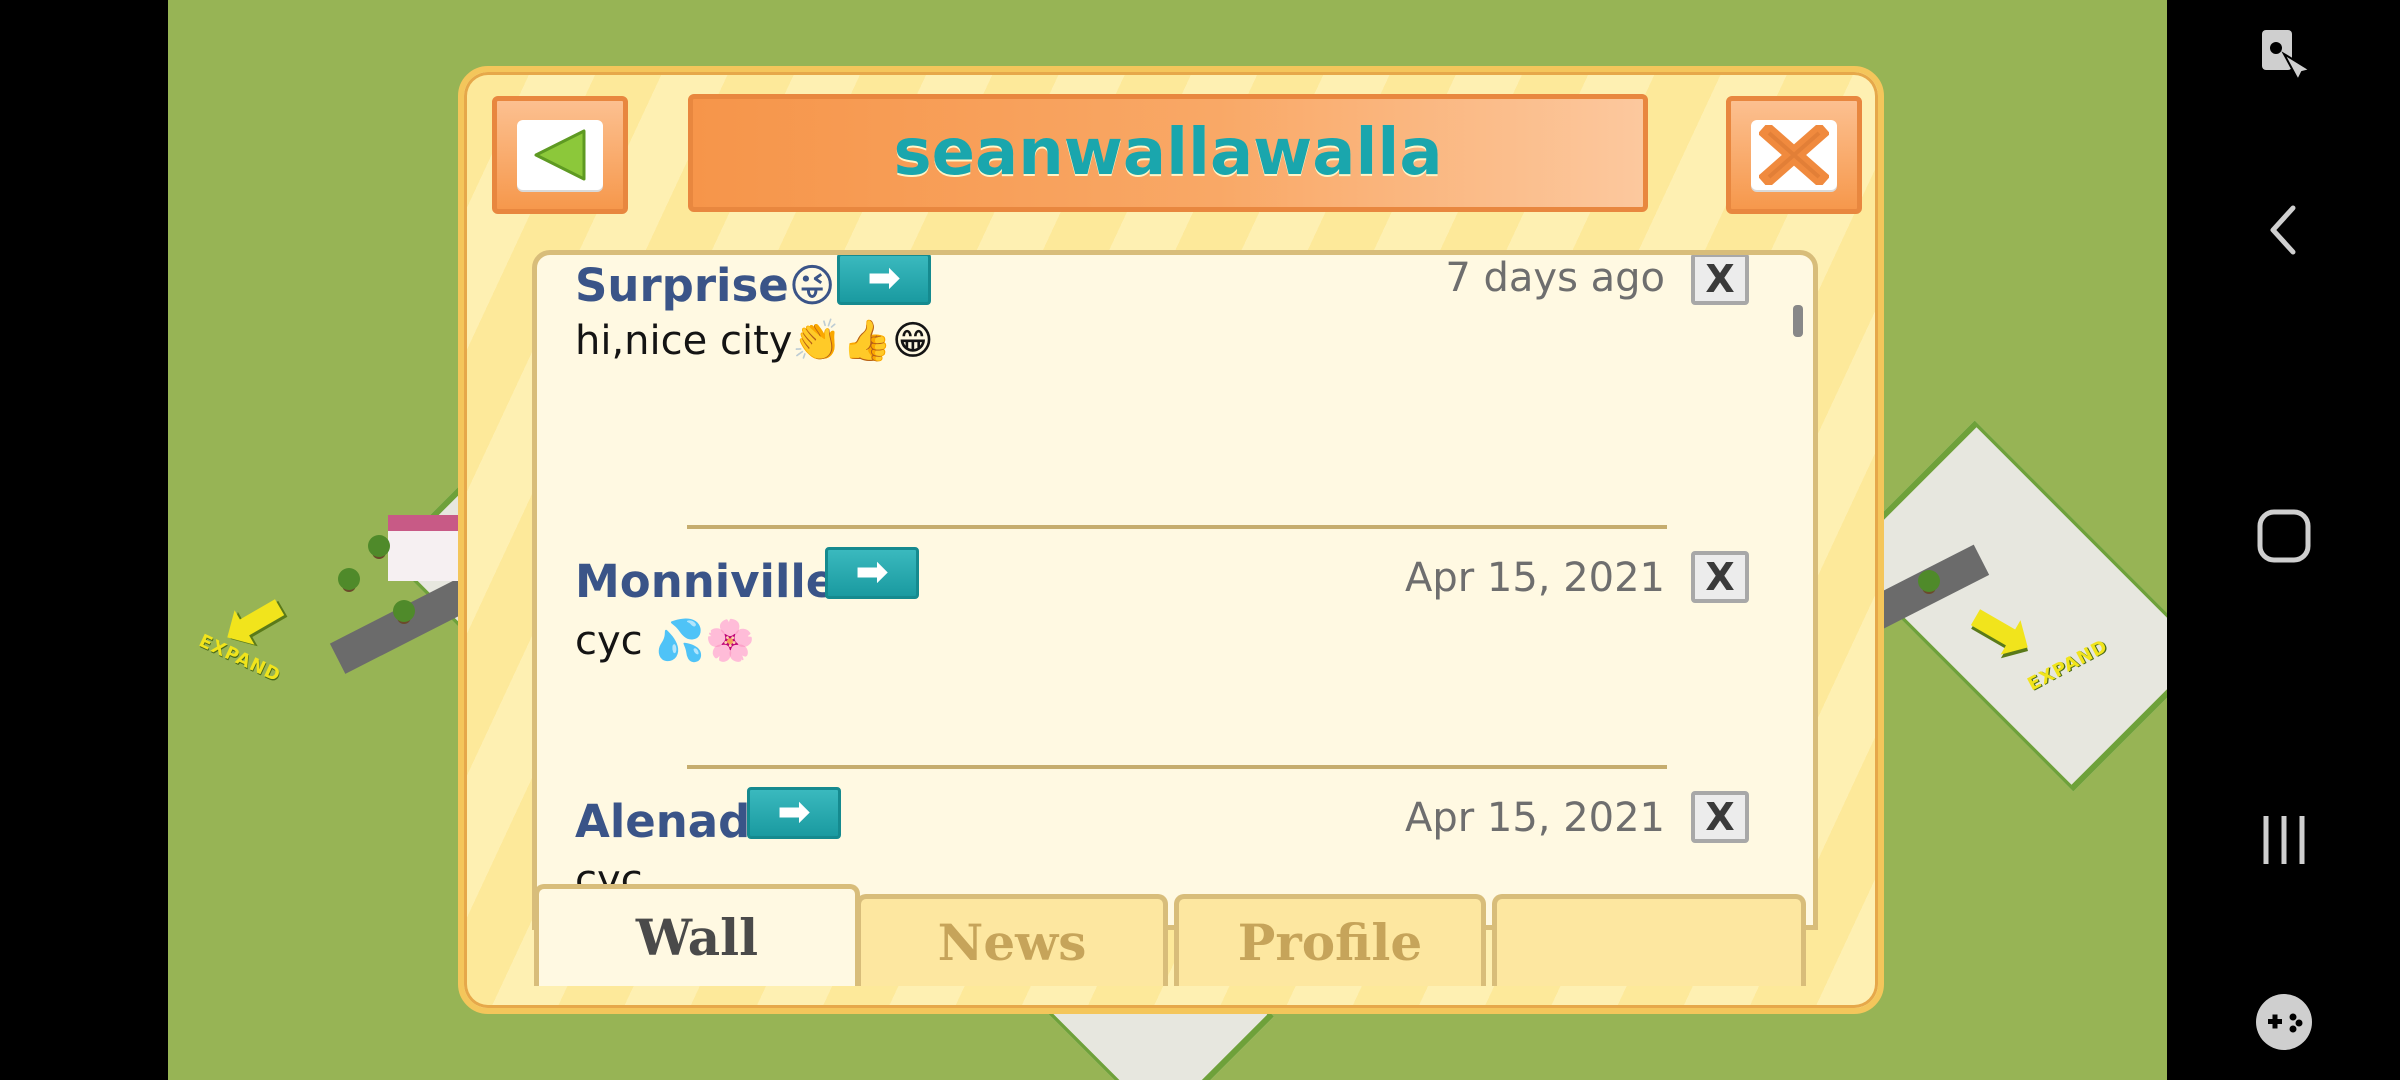 This screenshot has width=2400, height=1080. I want to click on title-bar: seanwallawalla, so click(1168, 153).